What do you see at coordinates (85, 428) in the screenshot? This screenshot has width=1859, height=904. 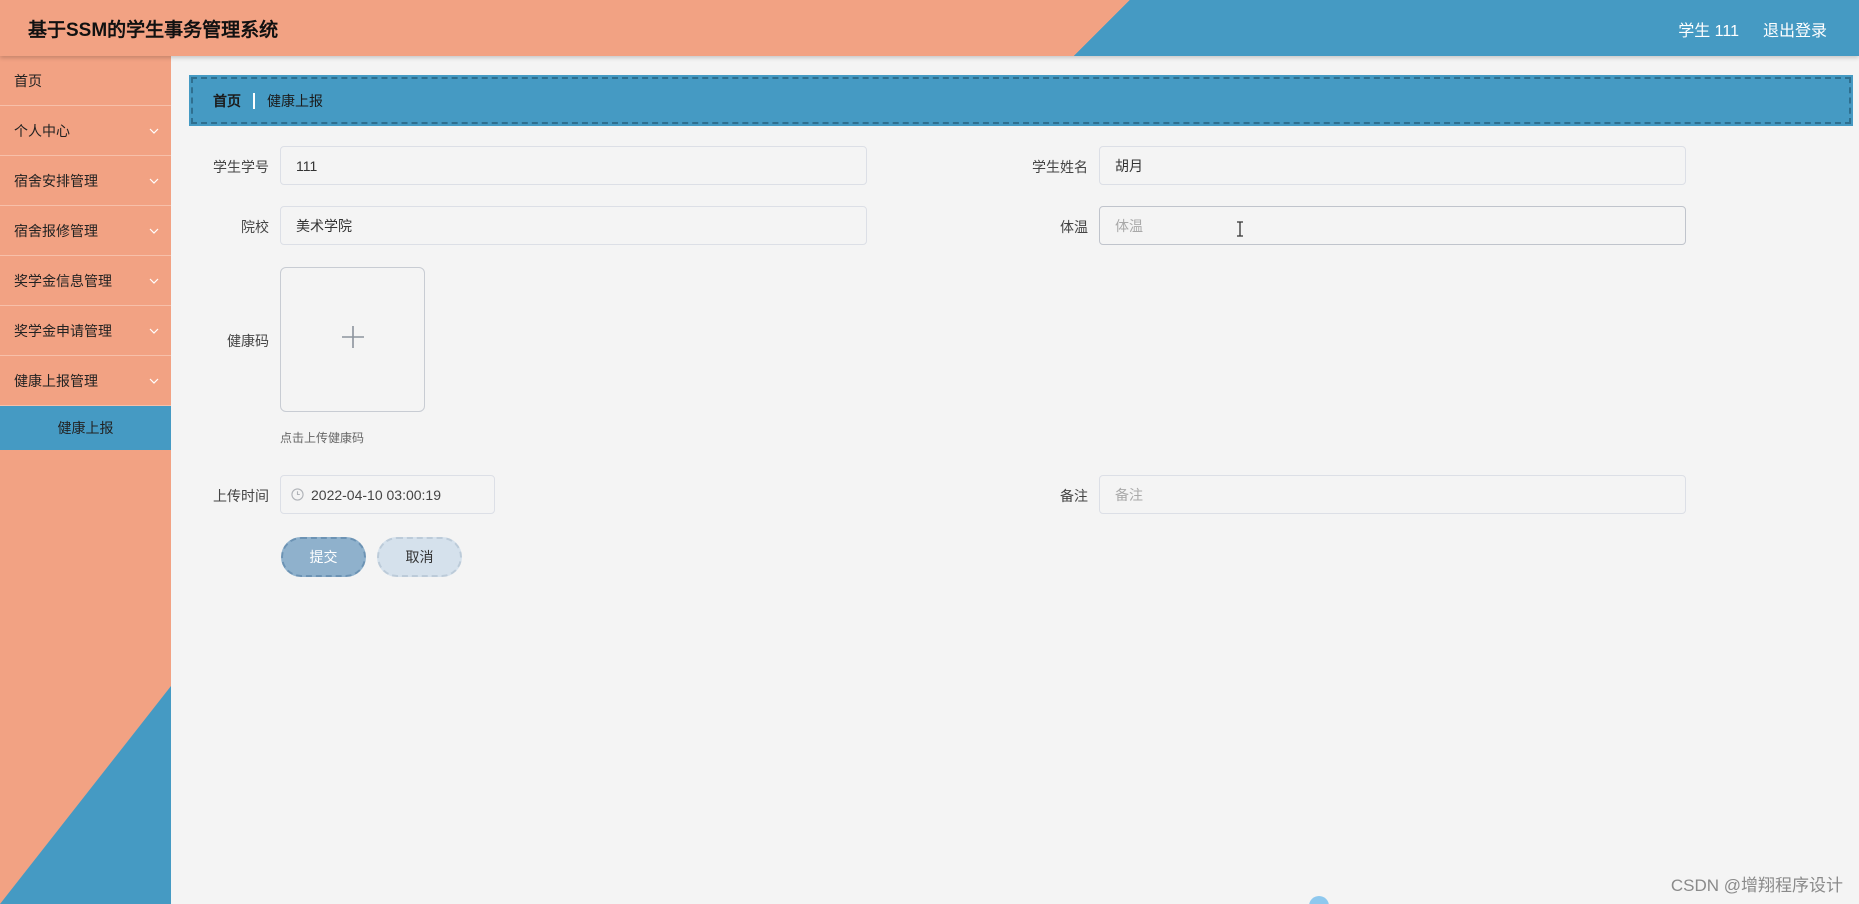 I see `sidebar-subitem-health-report: 健康上报` at bounding box center [85, 428].